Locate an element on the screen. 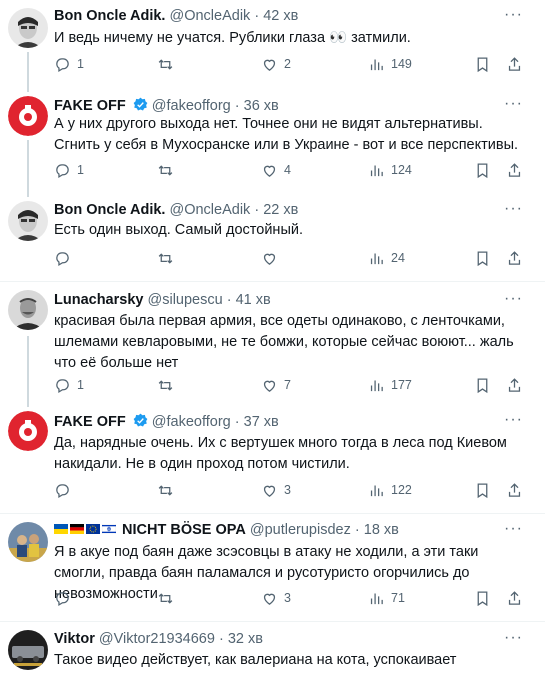 This screenshot has height=676, width=545. views-button: 24 is located at coordinates (386, 258).